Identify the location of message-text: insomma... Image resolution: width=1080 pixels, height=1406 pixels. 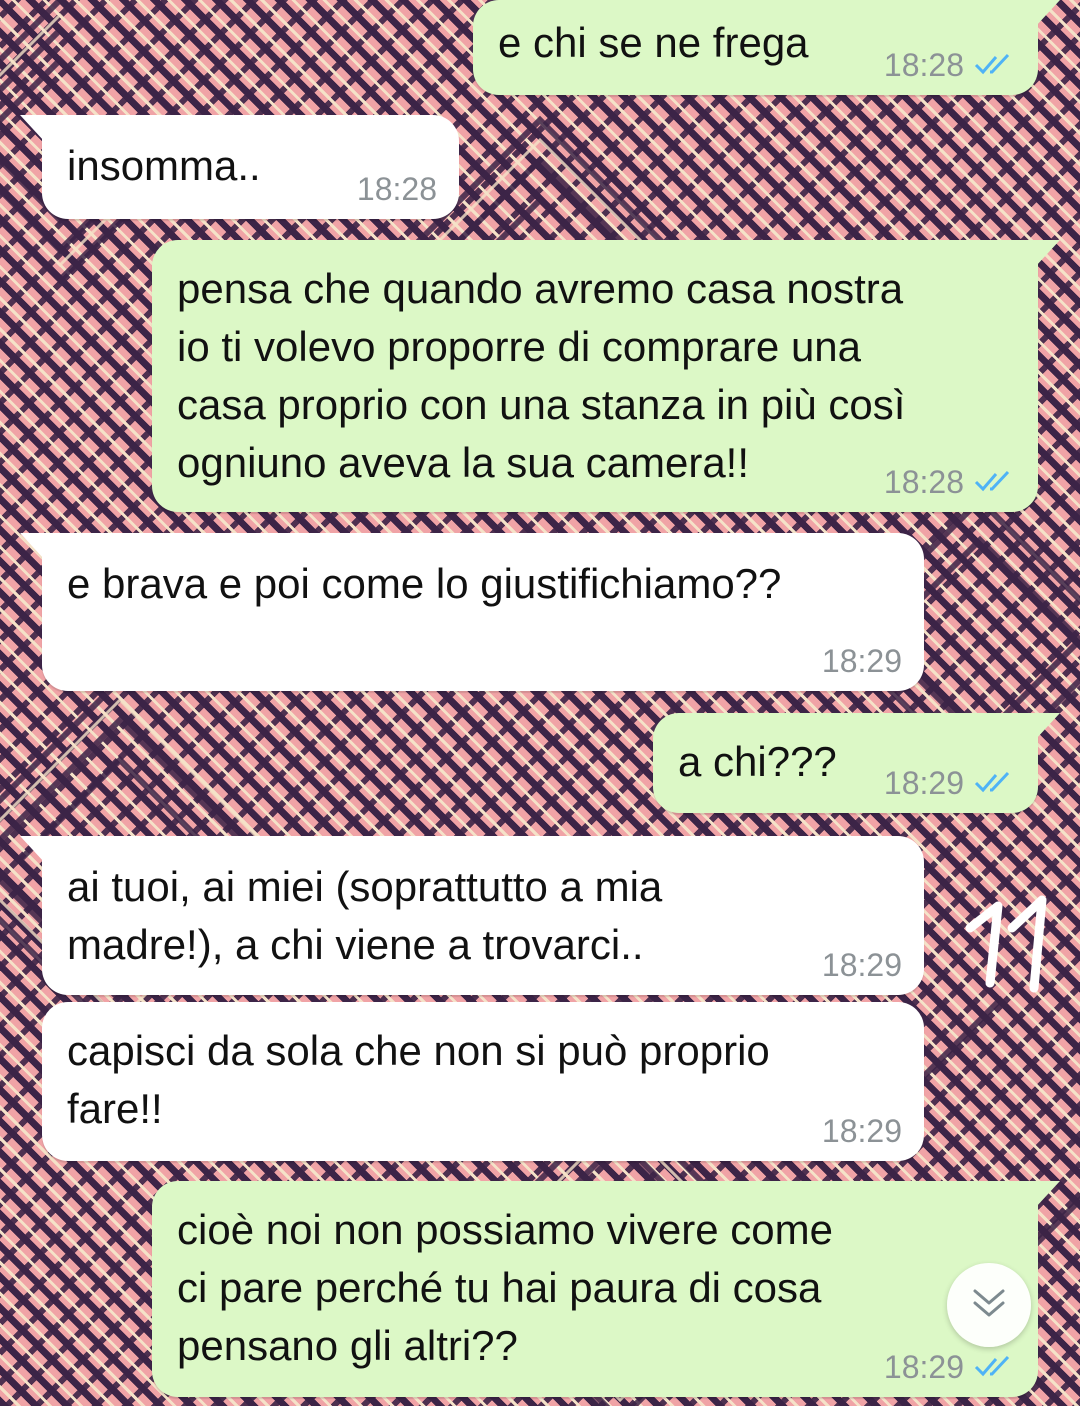
(164, 165).